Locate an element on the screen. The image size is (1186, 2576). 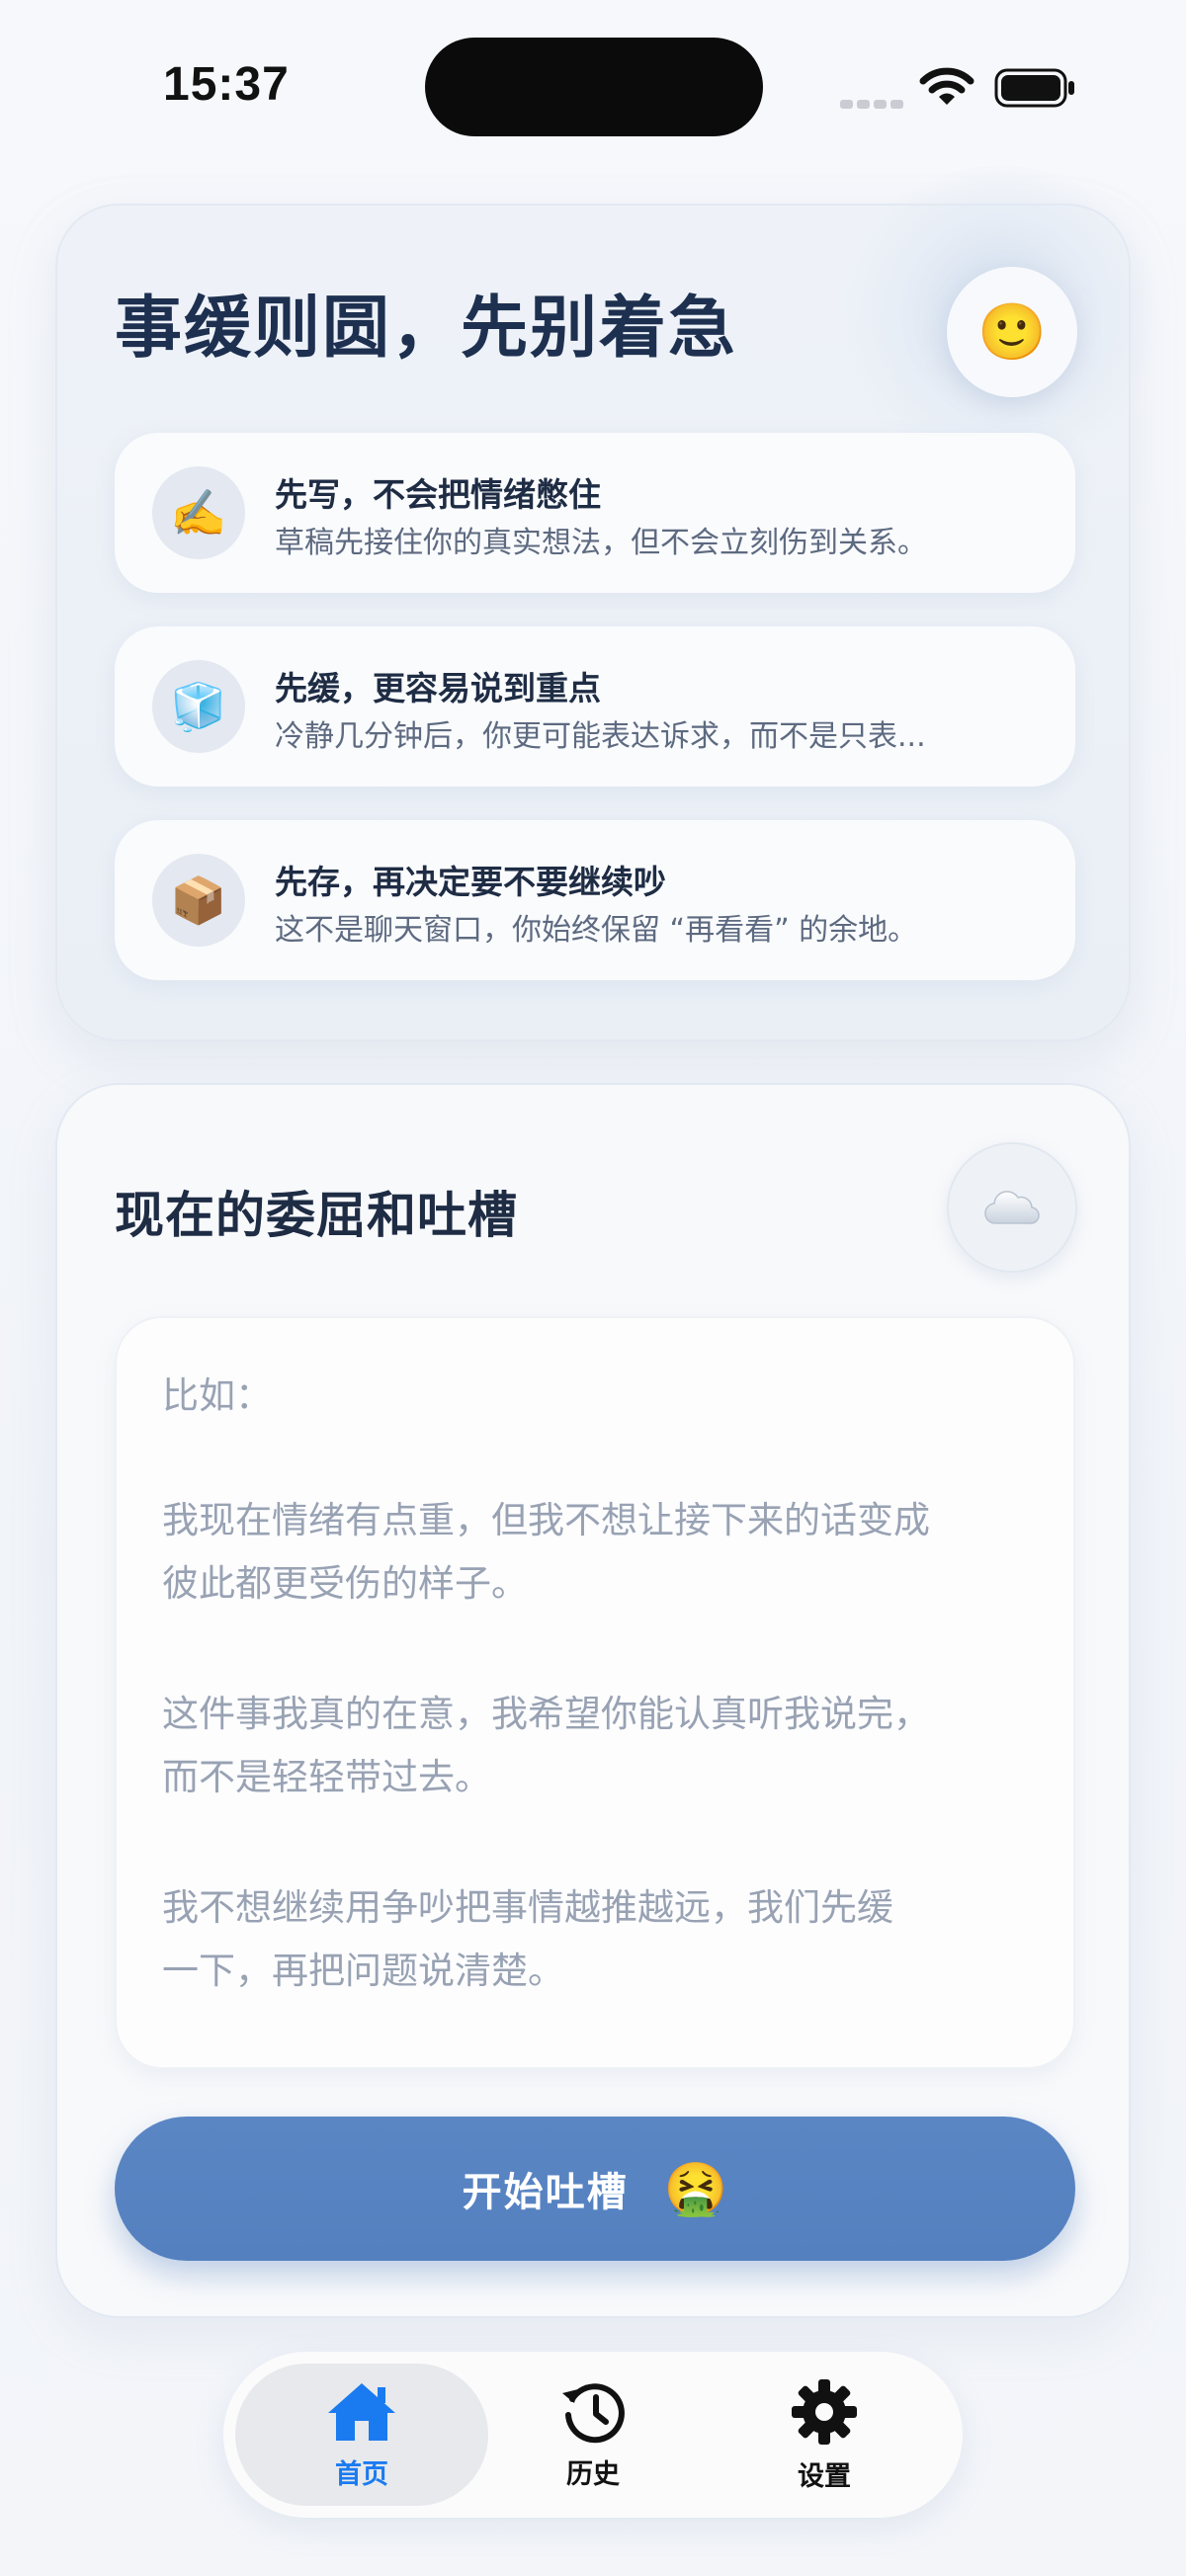
battery-icon is located at coordinates (1034, 87).